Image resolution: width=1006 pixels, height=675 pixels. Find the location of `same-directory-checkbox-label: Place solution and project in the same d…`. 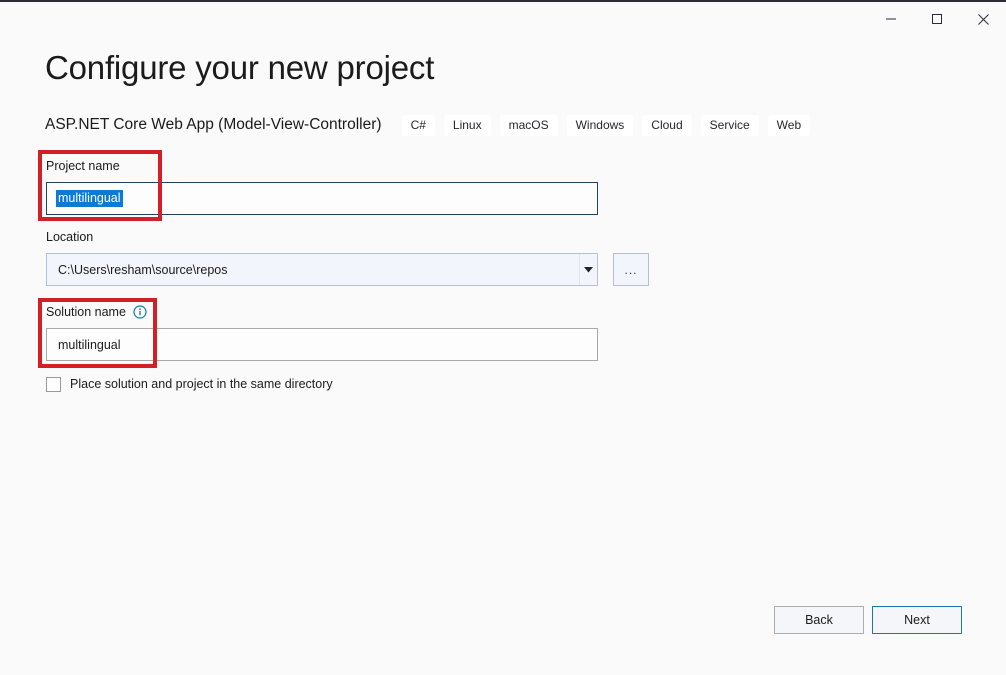

same-directory-checkbox-label: Place solution and project in the same d… is located at coordinates (201, 384).